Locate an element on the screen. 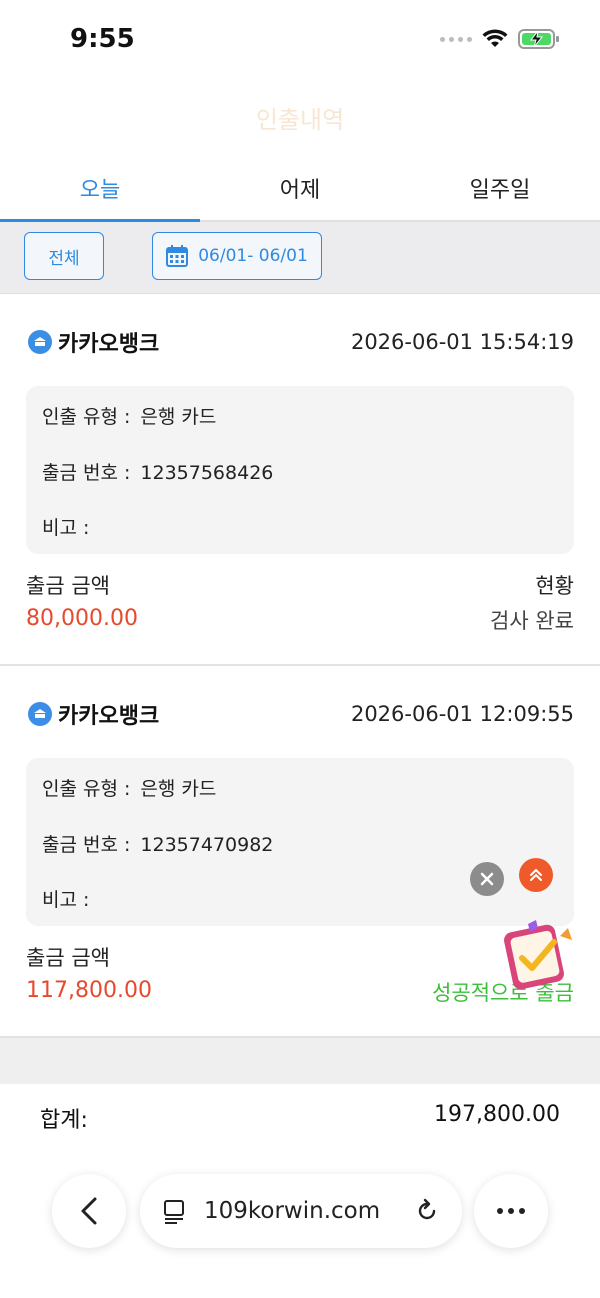 This screenshot has width=600, height=1298. double-chevron-up-icon is located at coordinates (536, 874).